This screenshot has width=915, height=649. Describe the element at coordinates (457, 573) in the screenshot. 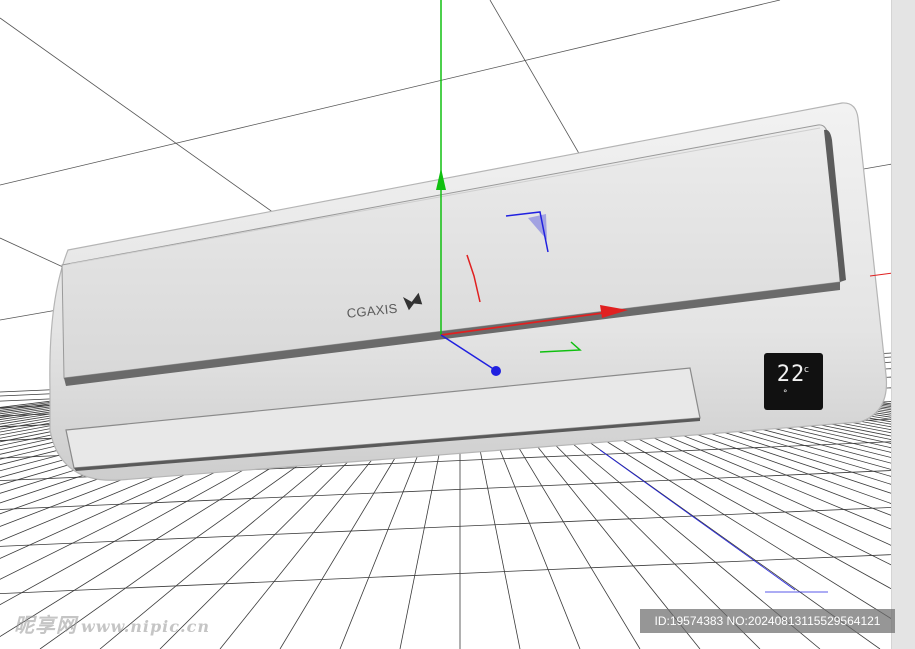

I see `grid-line` at that location.